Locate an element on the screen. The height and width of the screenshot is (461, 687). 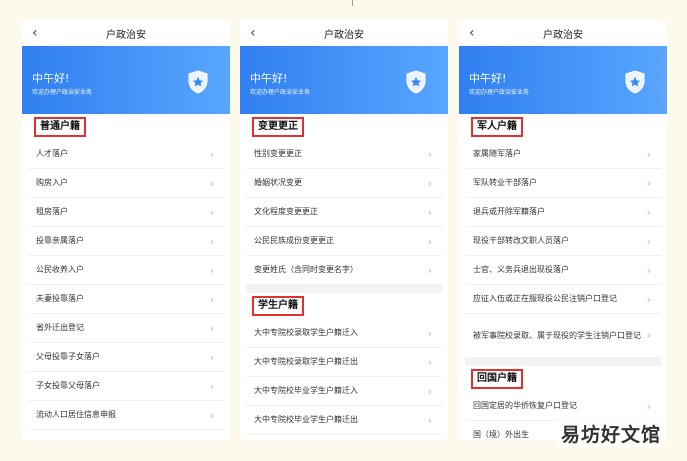
list-item: 人才落户 › is located at coordinates (126, 154).